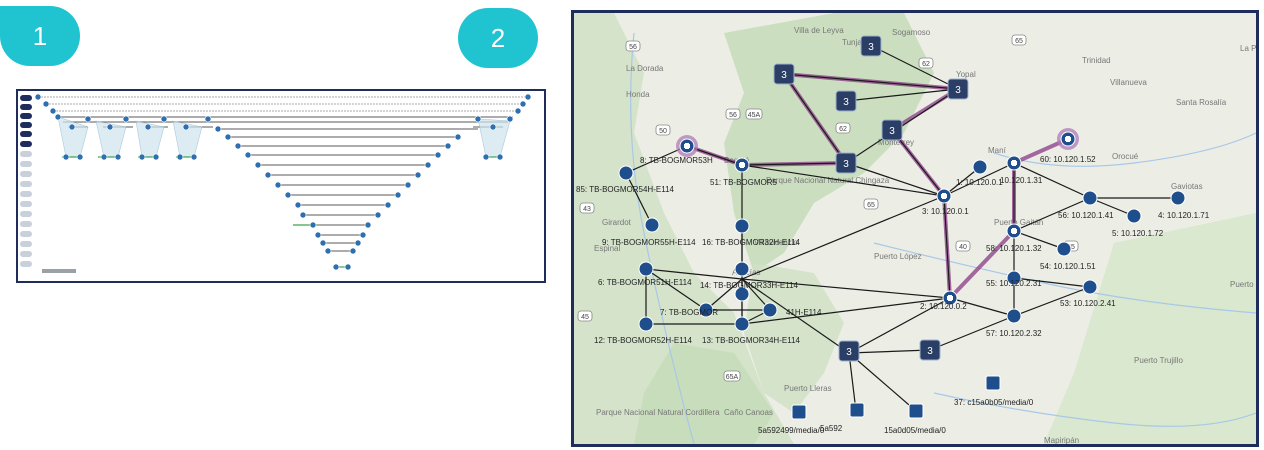  What do you see at coordinates (59, 271) in the screenshot?
I see `horizontal-scrollbar` at bounding box center [59, 271].